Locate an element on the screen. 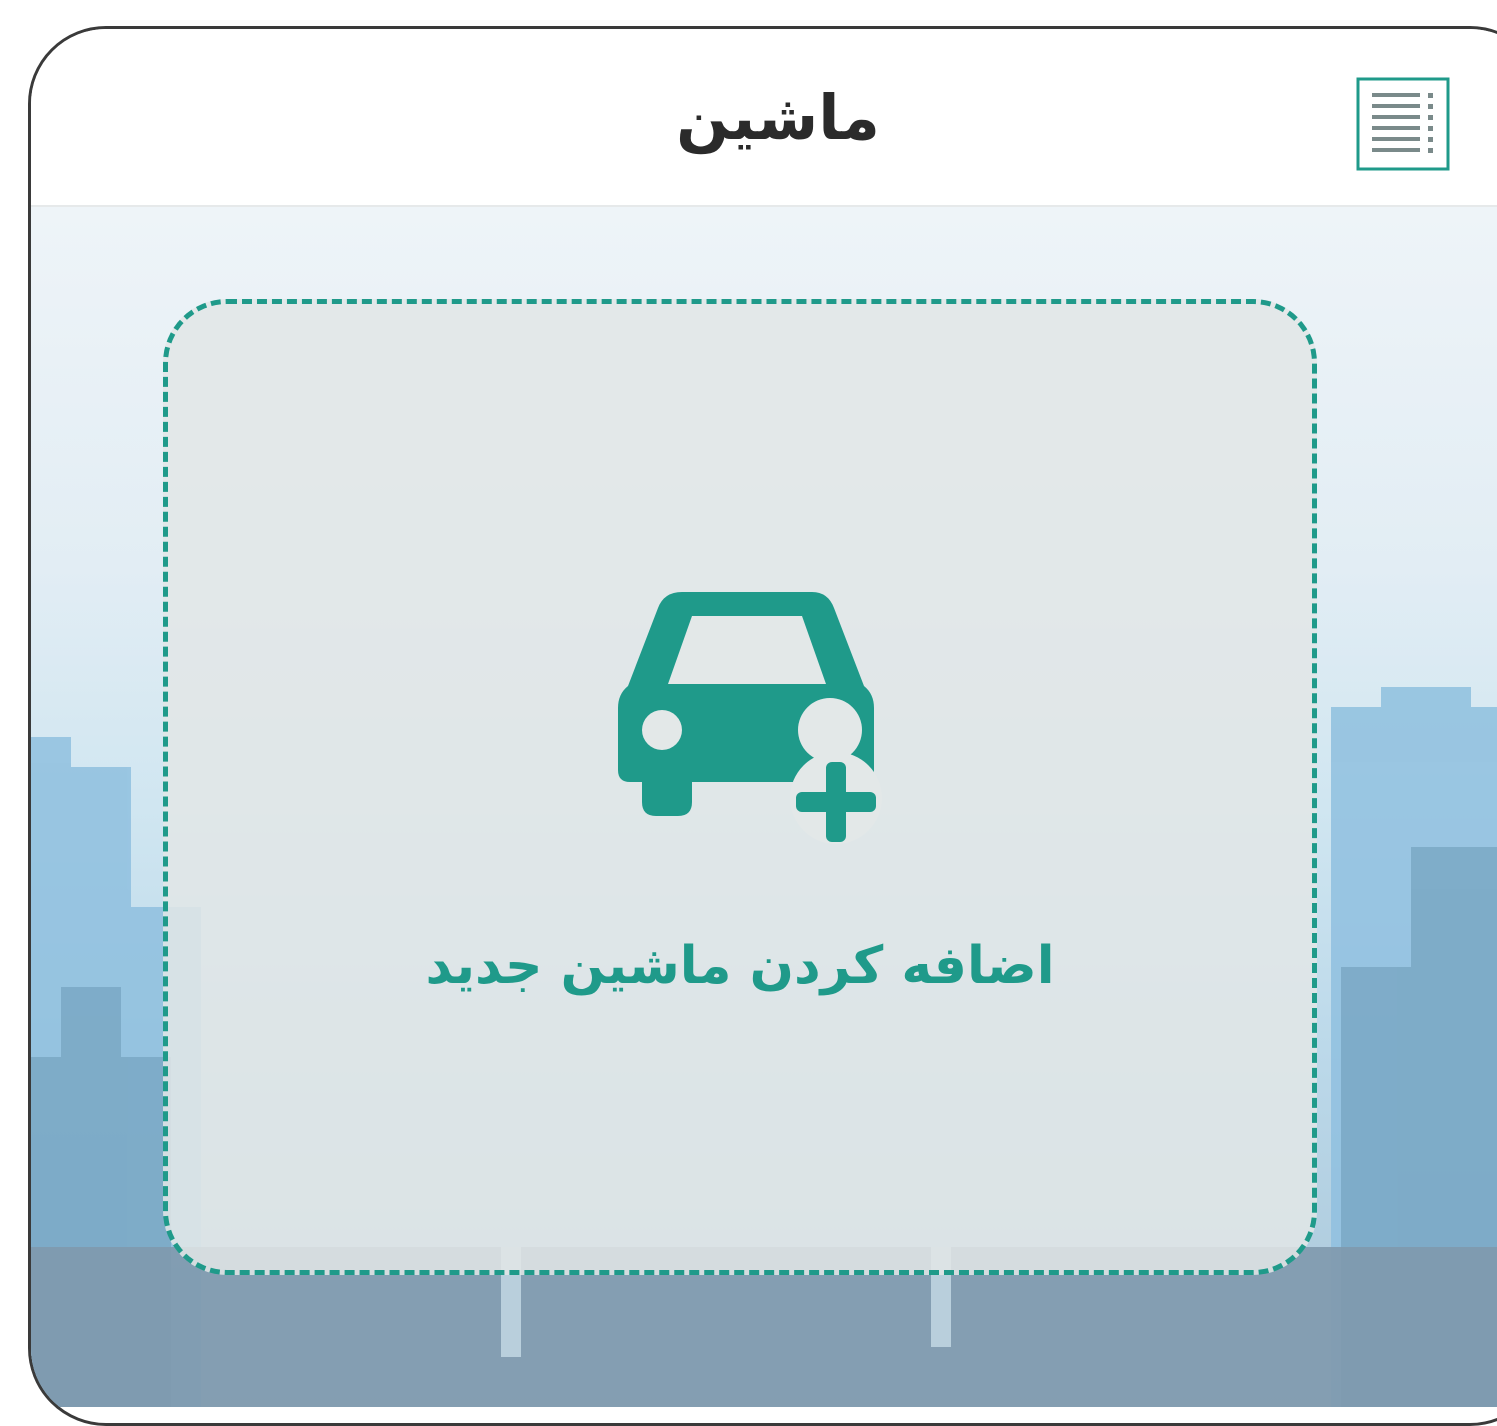 The height and width of the screenshot is (1426, 1497). app-header: ماشین is located at coordinates (764, 118).